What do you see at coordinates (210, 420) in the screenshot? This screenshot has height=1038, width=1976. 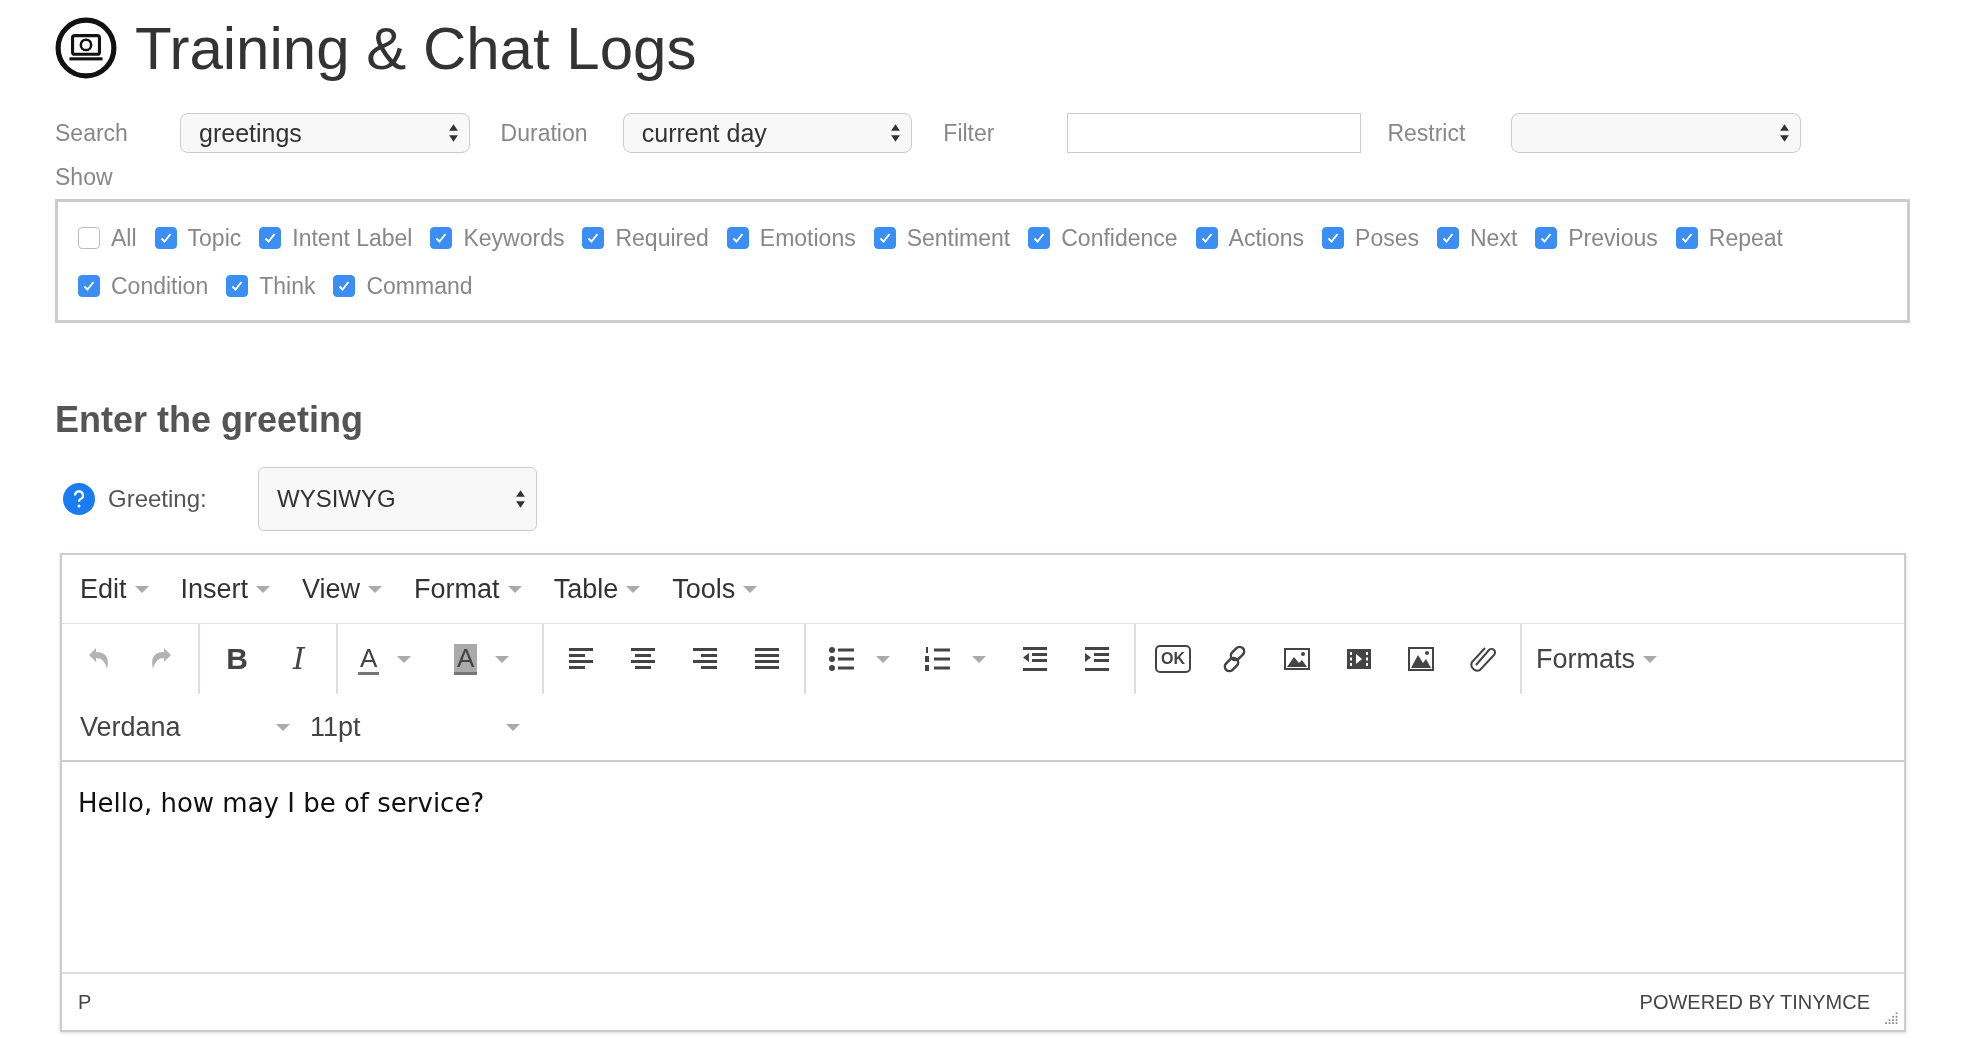 I see `section-heading: Enter the greeting` at bounding box center [210, 420].